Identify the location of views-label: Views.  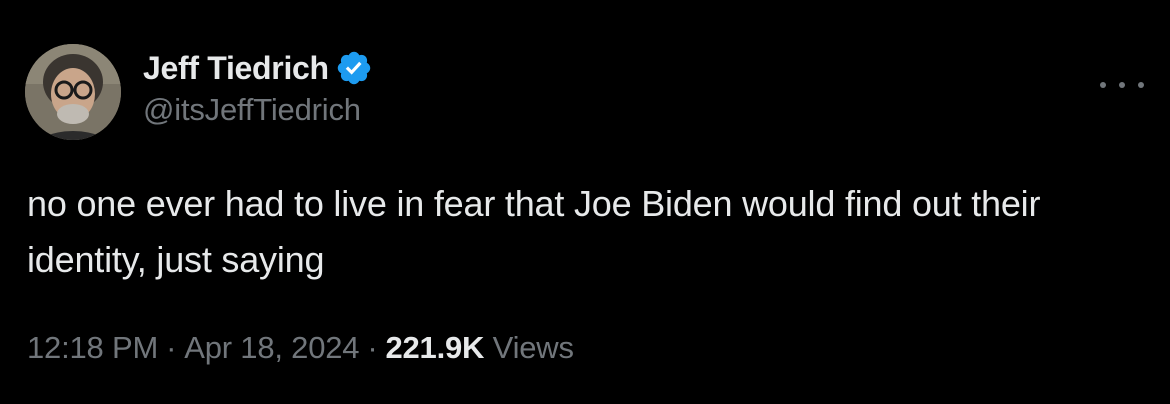
(533, 347).